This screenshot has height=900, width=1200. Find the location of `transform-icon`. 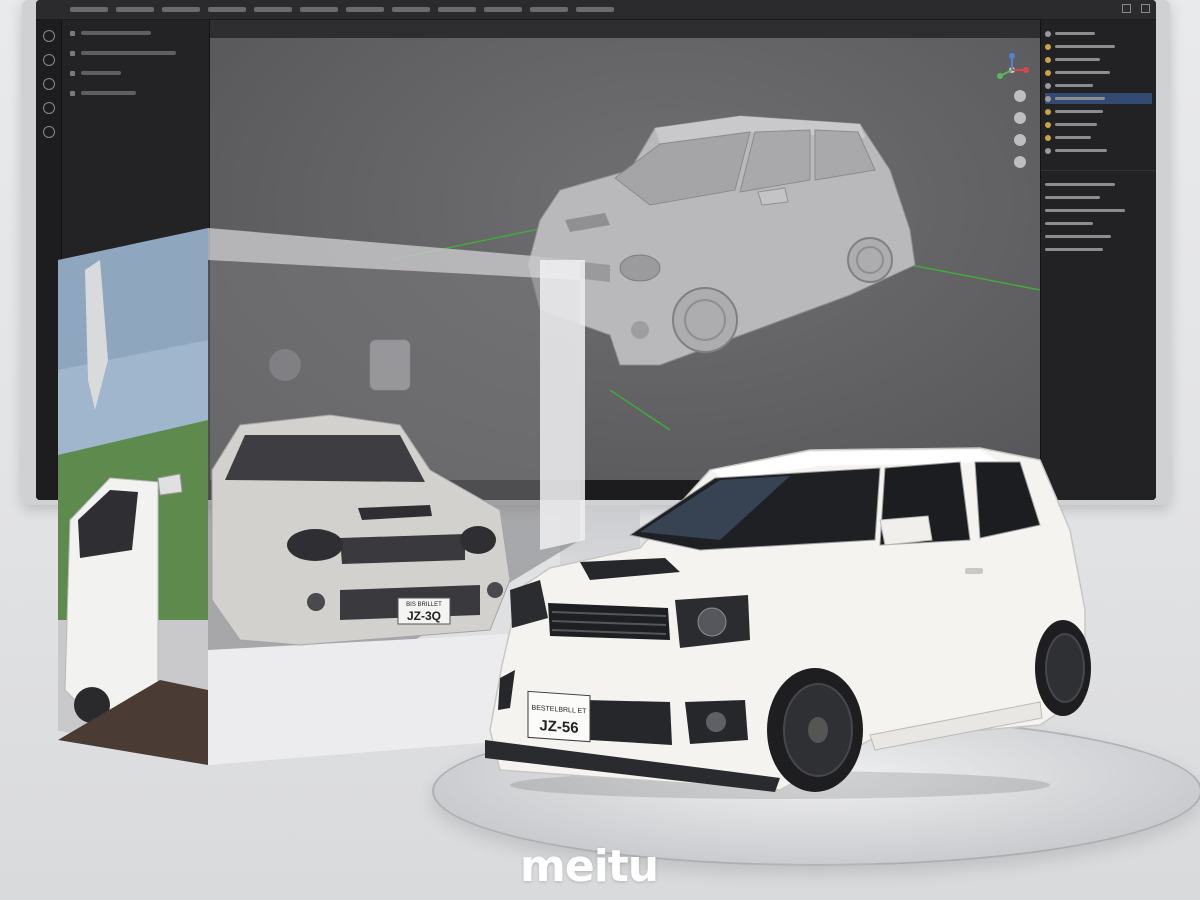

transform-icon is located at coordinates (48, 132).